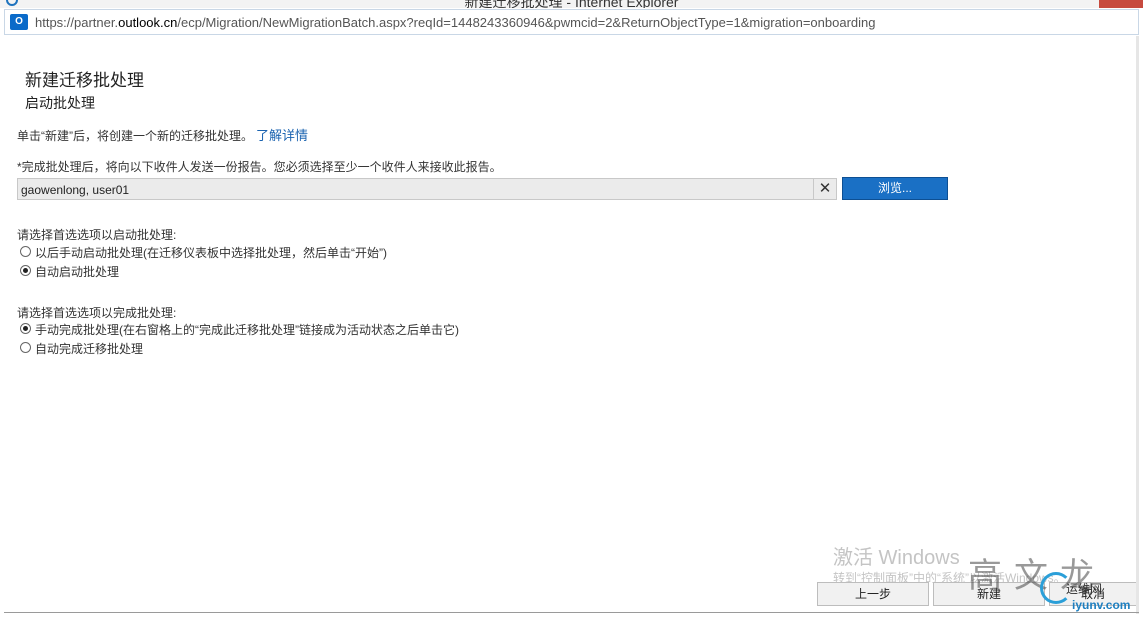  Describe the element at coordinates (84, 80) in the screenshot. I see `page-title: 新建迁移批处理` at that location.